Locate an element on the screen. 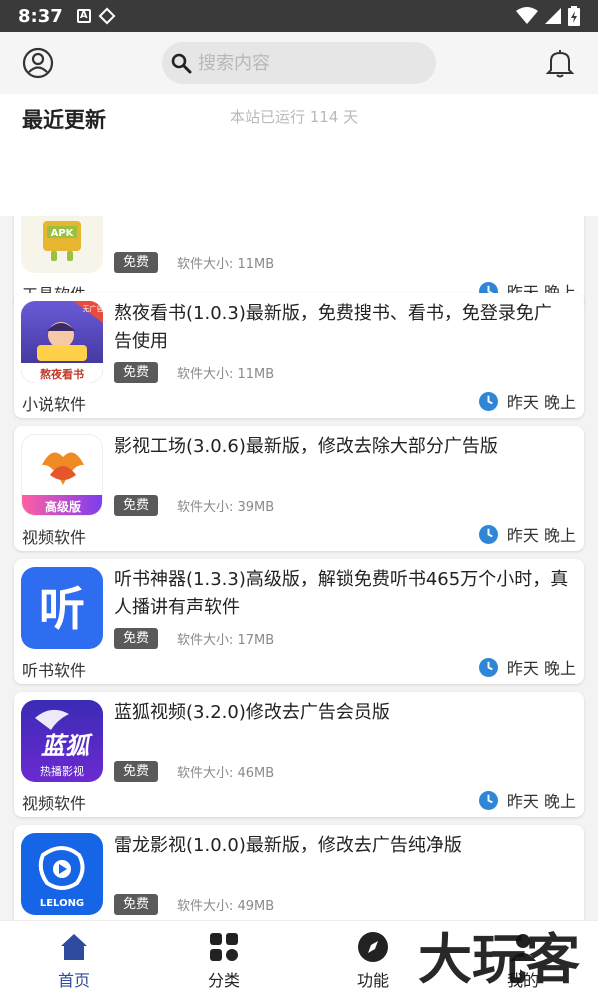  lelong-icon-label: LELONG is located at coordinates (62, 903).